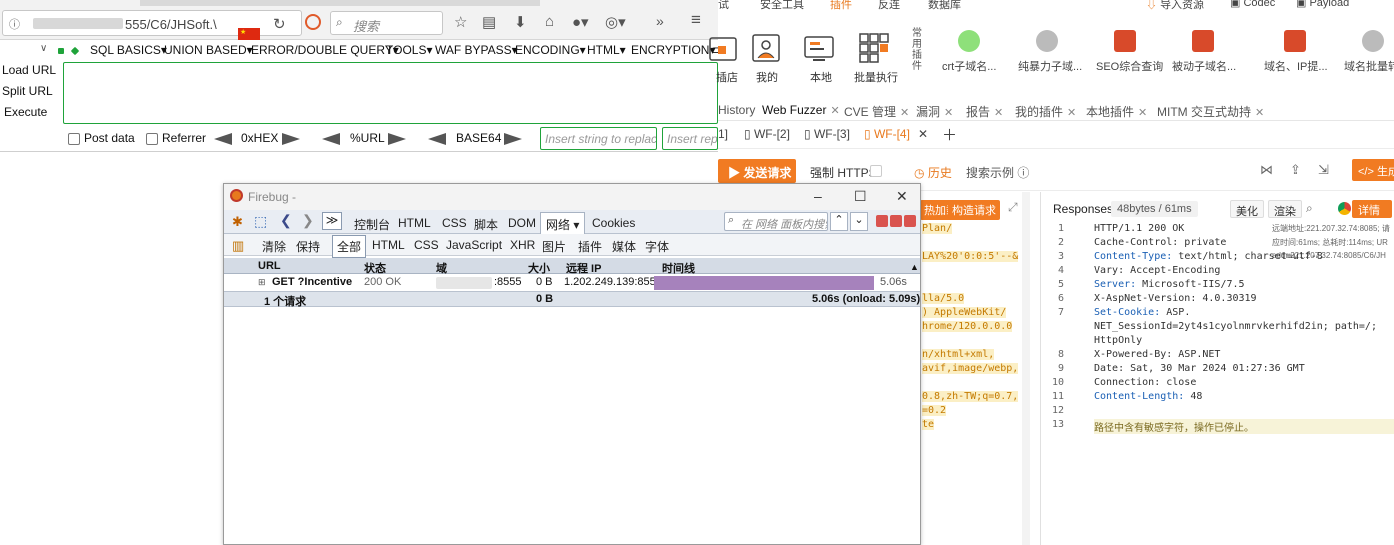 The width and height of the screenshot is (1394, 545). What do you see at coordinates (1129, 66) in the screenshot?
I see `plugin-seo: SEO综合查询` at bounding box center [1129, 66].